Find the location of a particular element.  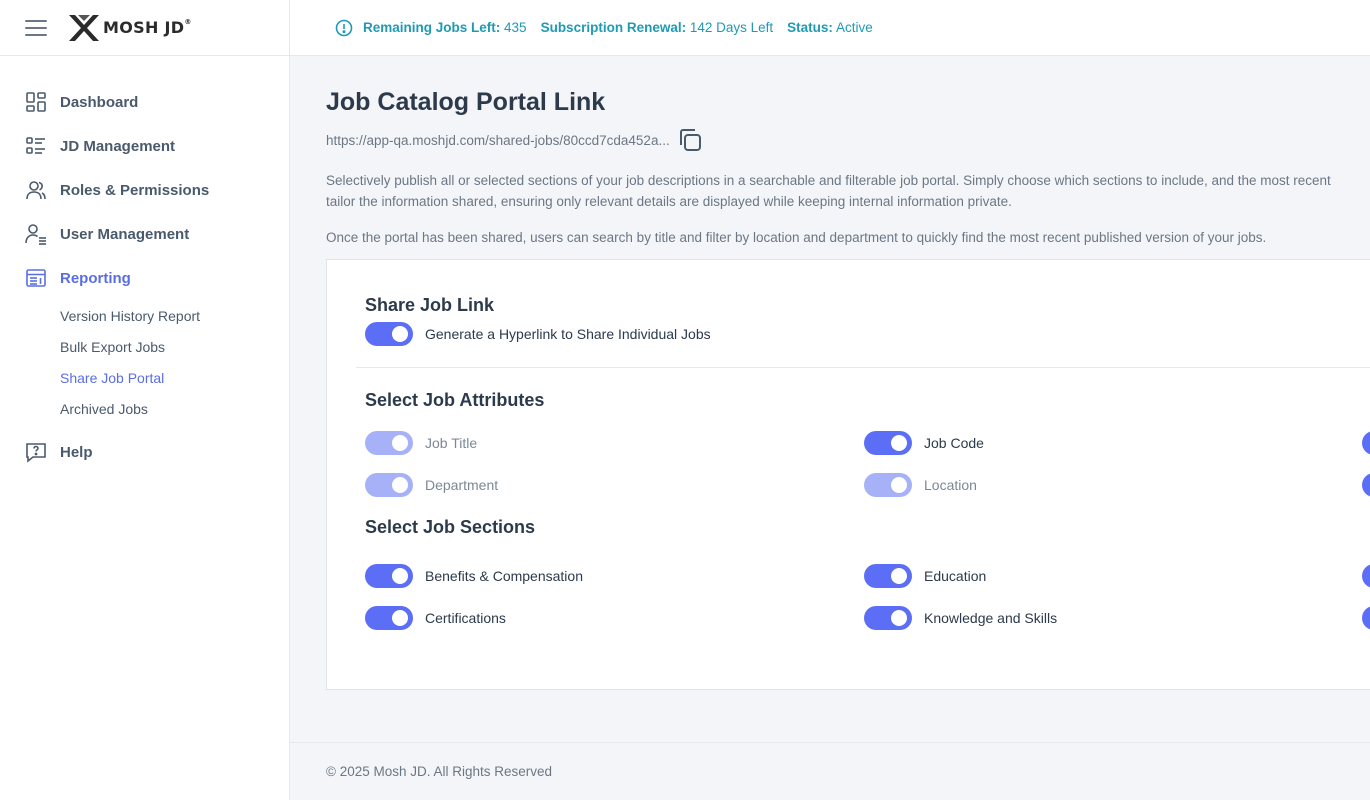

section-benefits-row: Benefits & Compensation is located at coordinates (474, 576).